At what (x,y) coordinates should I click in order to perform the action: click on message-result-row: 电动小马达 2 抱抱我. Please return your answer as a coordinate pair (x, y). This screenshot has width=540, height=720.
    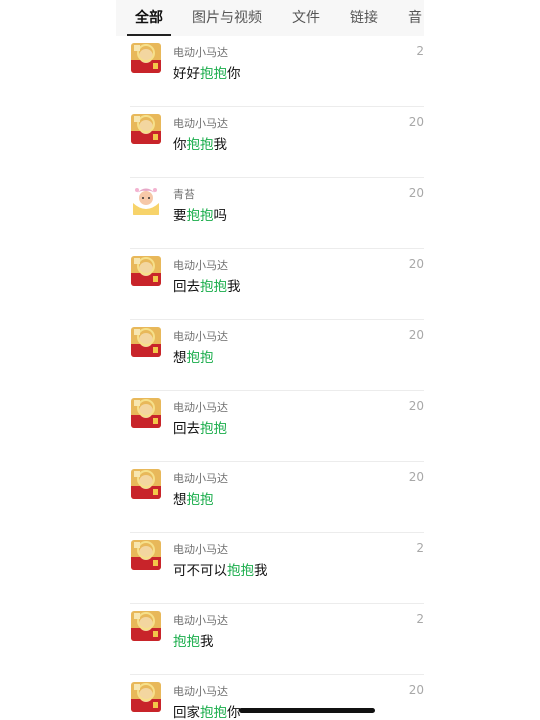
    Looking at the image, I should click on (270, 639).